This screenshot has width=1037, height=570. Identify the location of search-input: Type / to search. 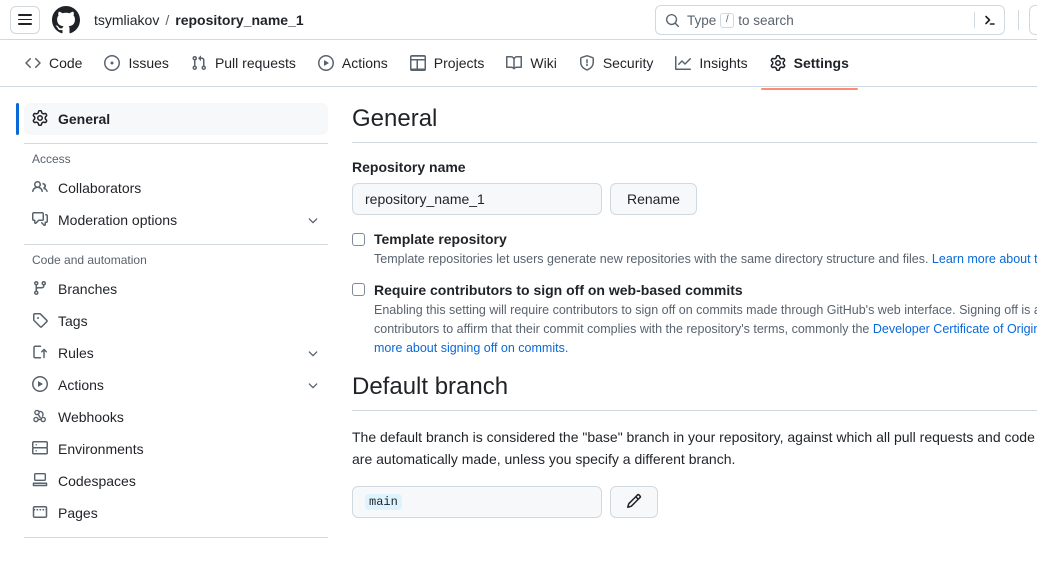
(830, 20).